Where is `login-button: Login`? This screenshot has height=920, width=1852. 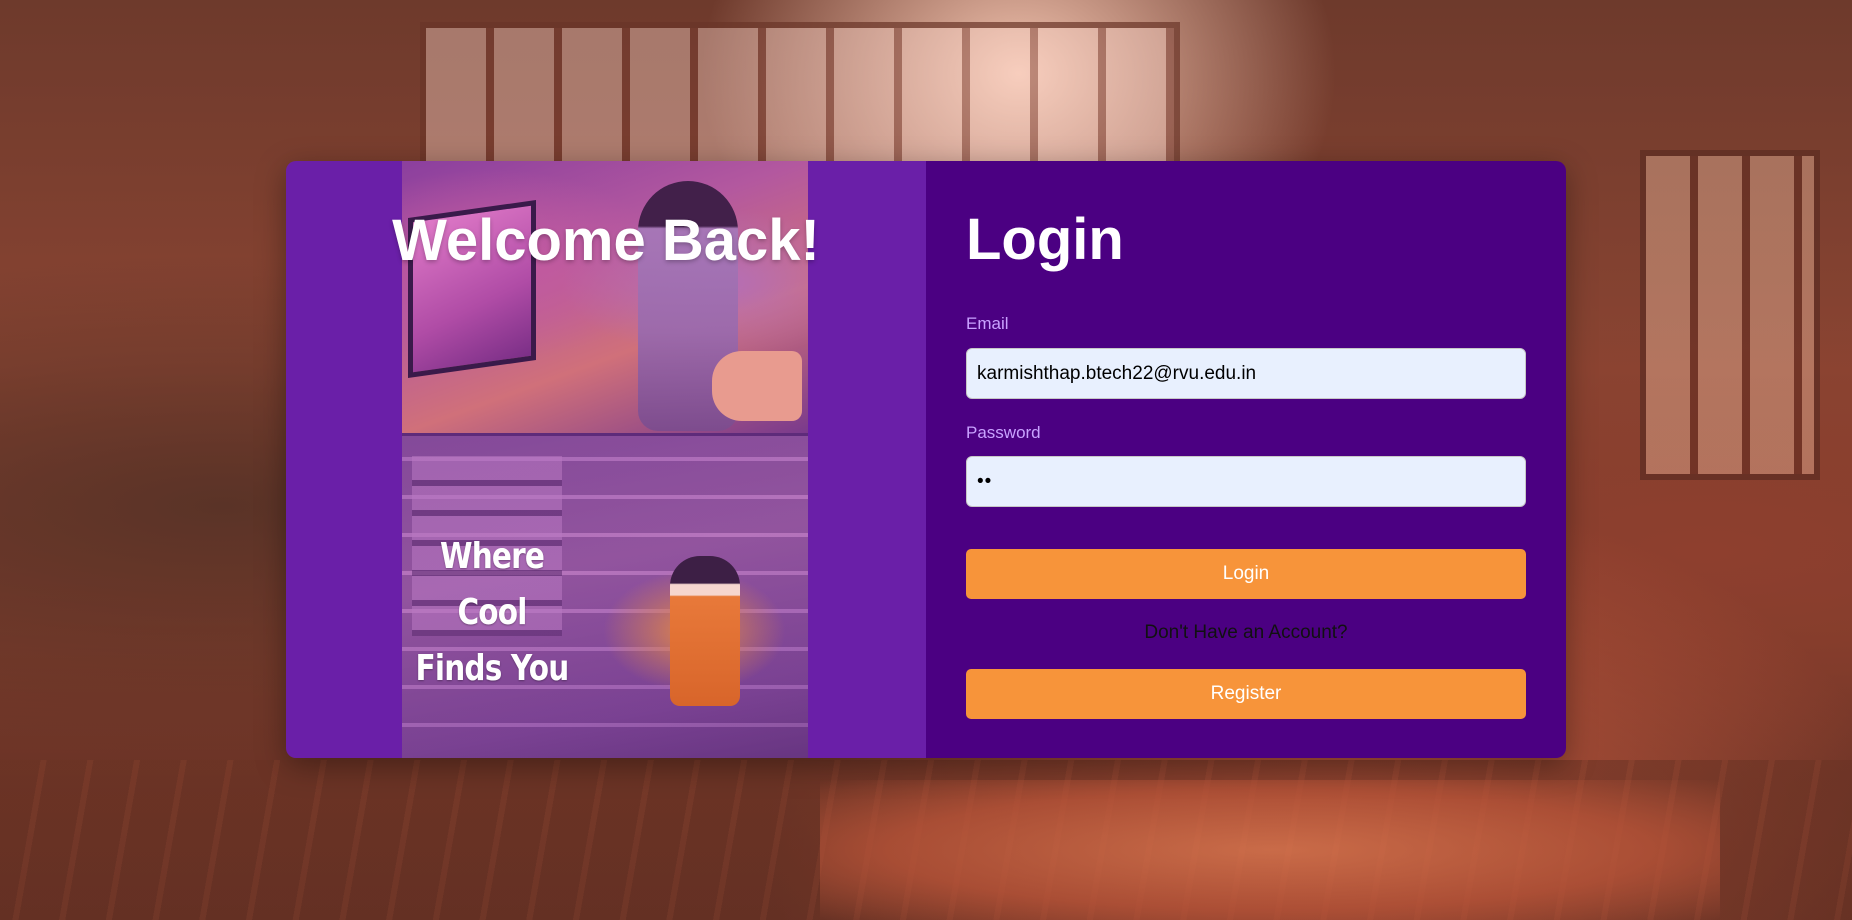 login-button: Login is located at coordinates (1246, 574).